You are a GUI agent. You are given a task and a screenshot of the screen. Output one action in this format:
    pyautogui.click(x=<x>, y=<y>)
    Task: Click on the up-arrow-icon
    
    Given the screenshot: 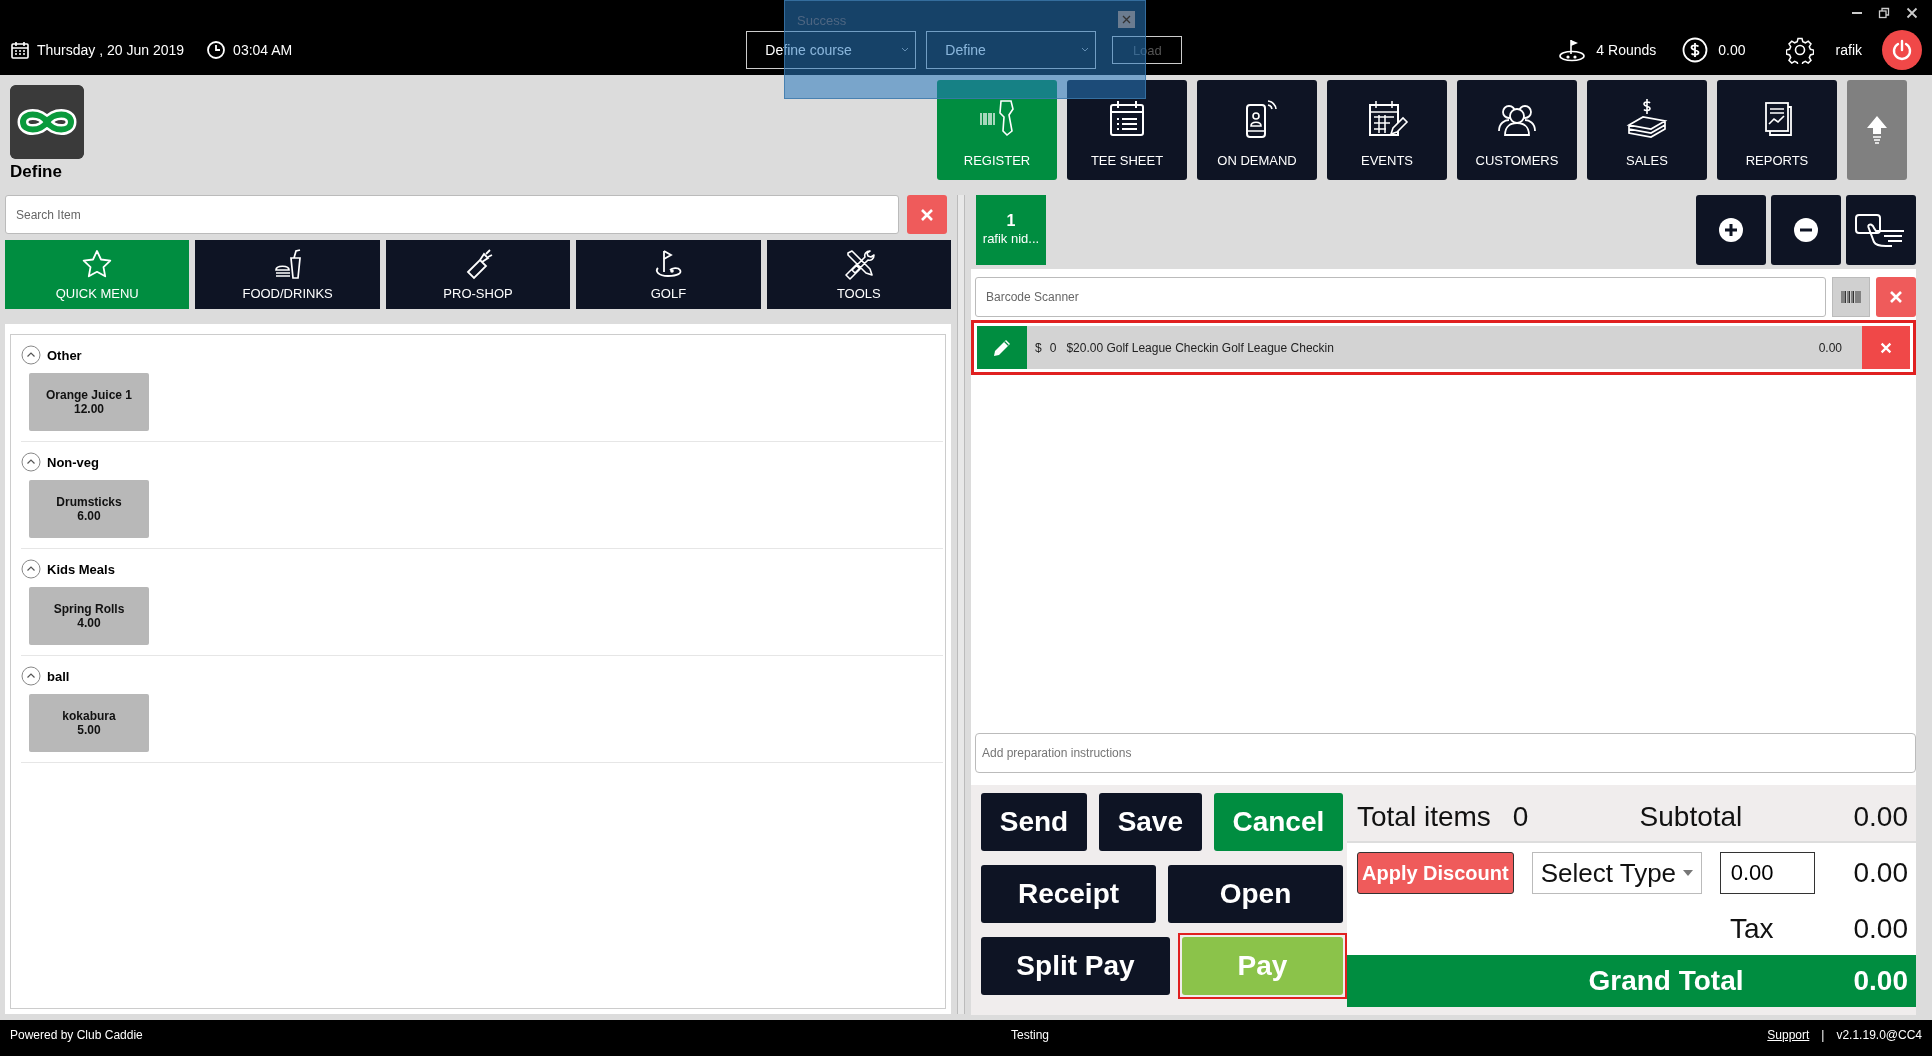 What is the action you would take?
    pyautogui.click(x=1877, y=130)
    